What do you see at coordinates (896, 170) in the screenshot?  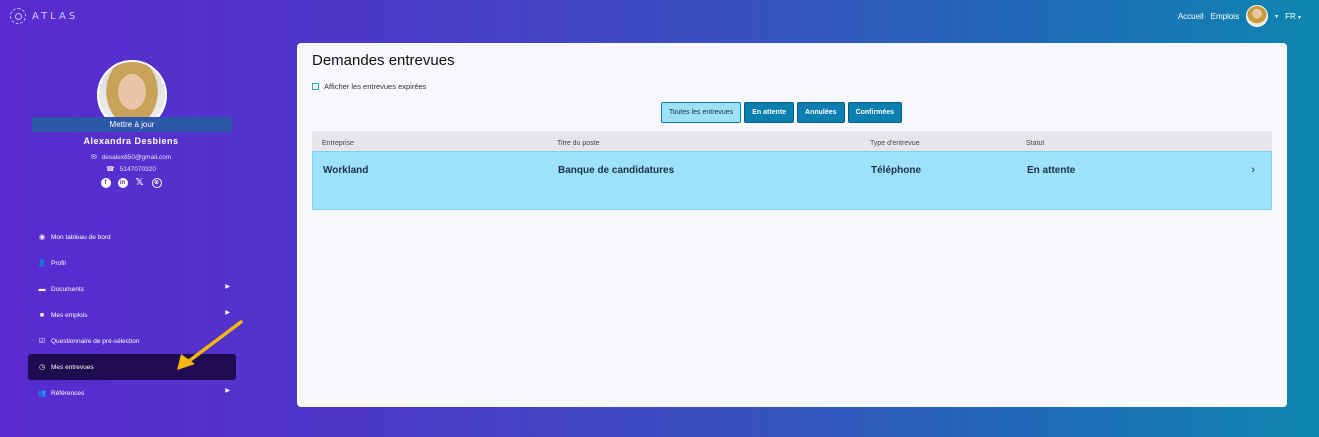 I see `cell-type: Téléphone` at bounding box center [896, 170].